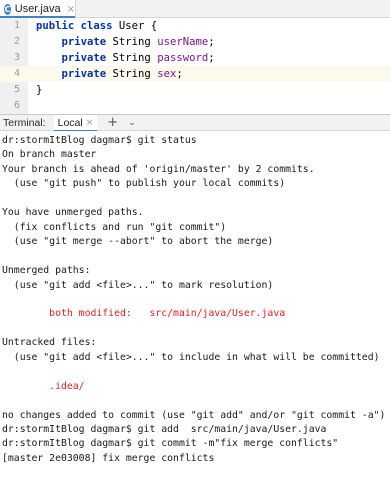  What do you see at coordinates (7, 9) in the screenshot?
I see `c-class-icon: C` at bounding box center [7, 9].